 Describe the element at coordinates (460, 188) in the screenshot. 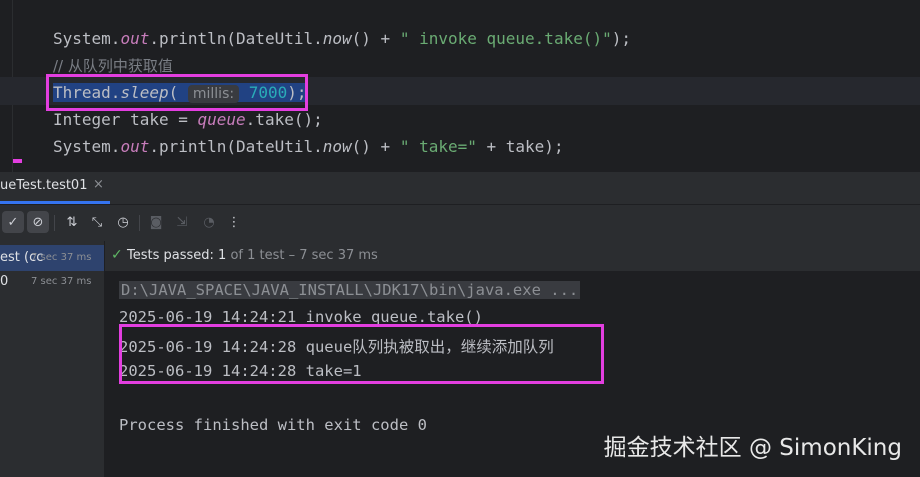

I see `run-tab-bar: ueTest.test01 ×` at that location.